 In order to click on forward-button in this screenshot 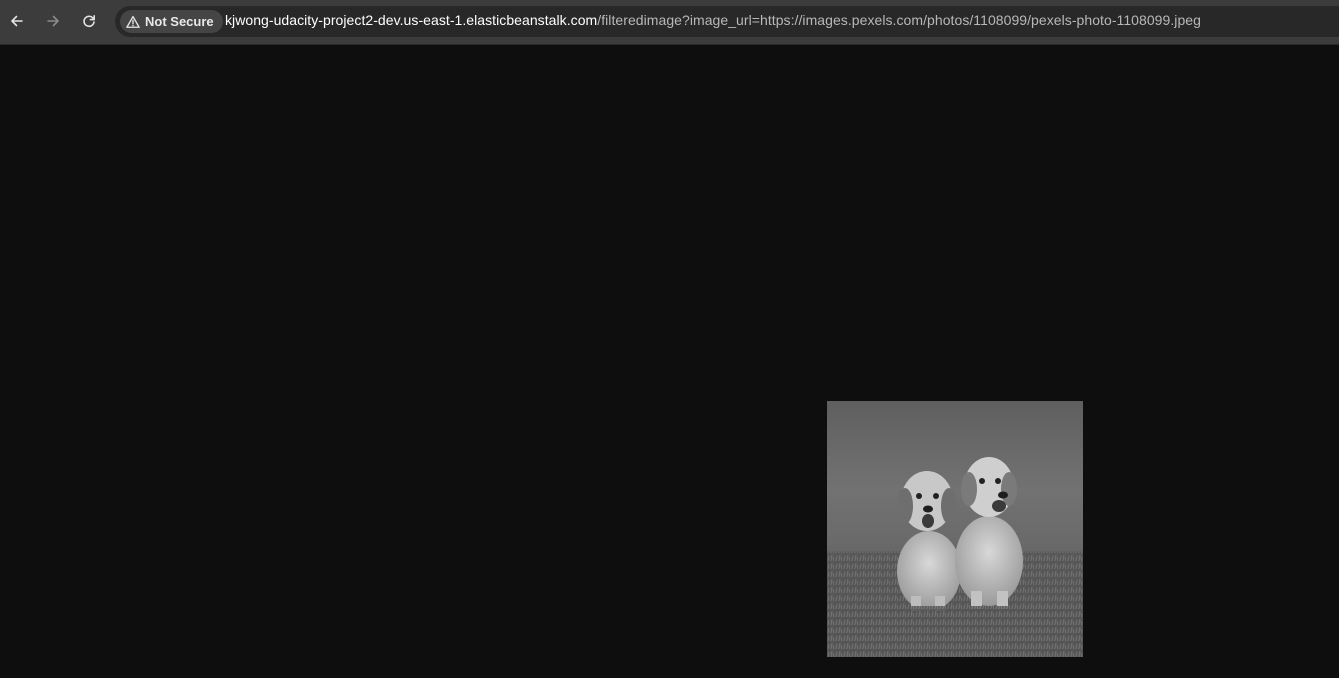, I will do `click(53, 21)`.